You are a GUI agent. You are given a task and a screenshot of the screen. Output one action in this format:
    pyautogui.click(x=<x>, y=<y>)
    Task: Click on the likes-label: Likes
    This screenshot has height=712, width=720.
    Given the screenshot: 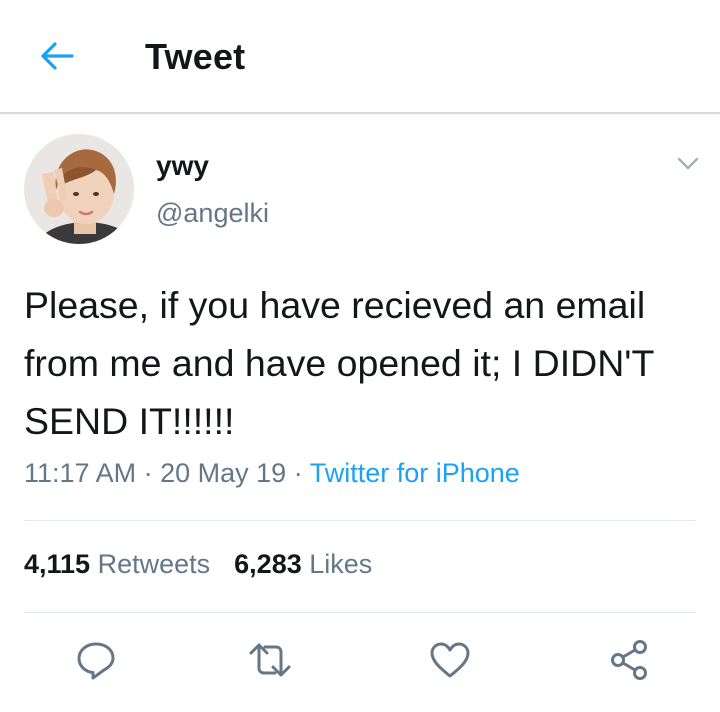 What is the action you would take?
    pyautogui.click(x=341, y=564)
    